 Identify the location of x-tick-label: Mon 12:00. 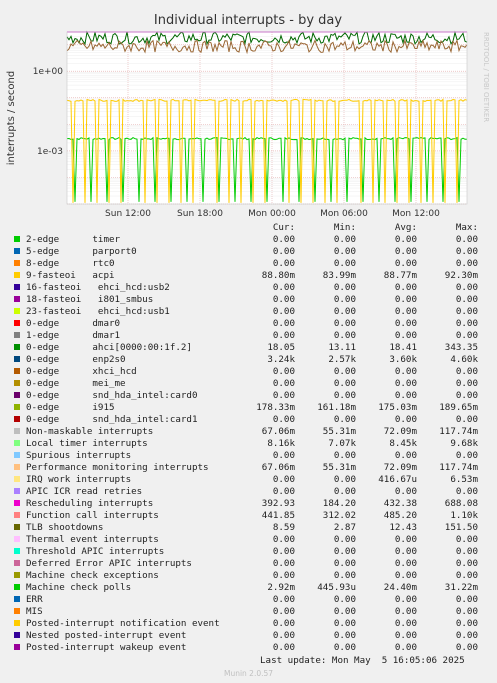
(416, 214).